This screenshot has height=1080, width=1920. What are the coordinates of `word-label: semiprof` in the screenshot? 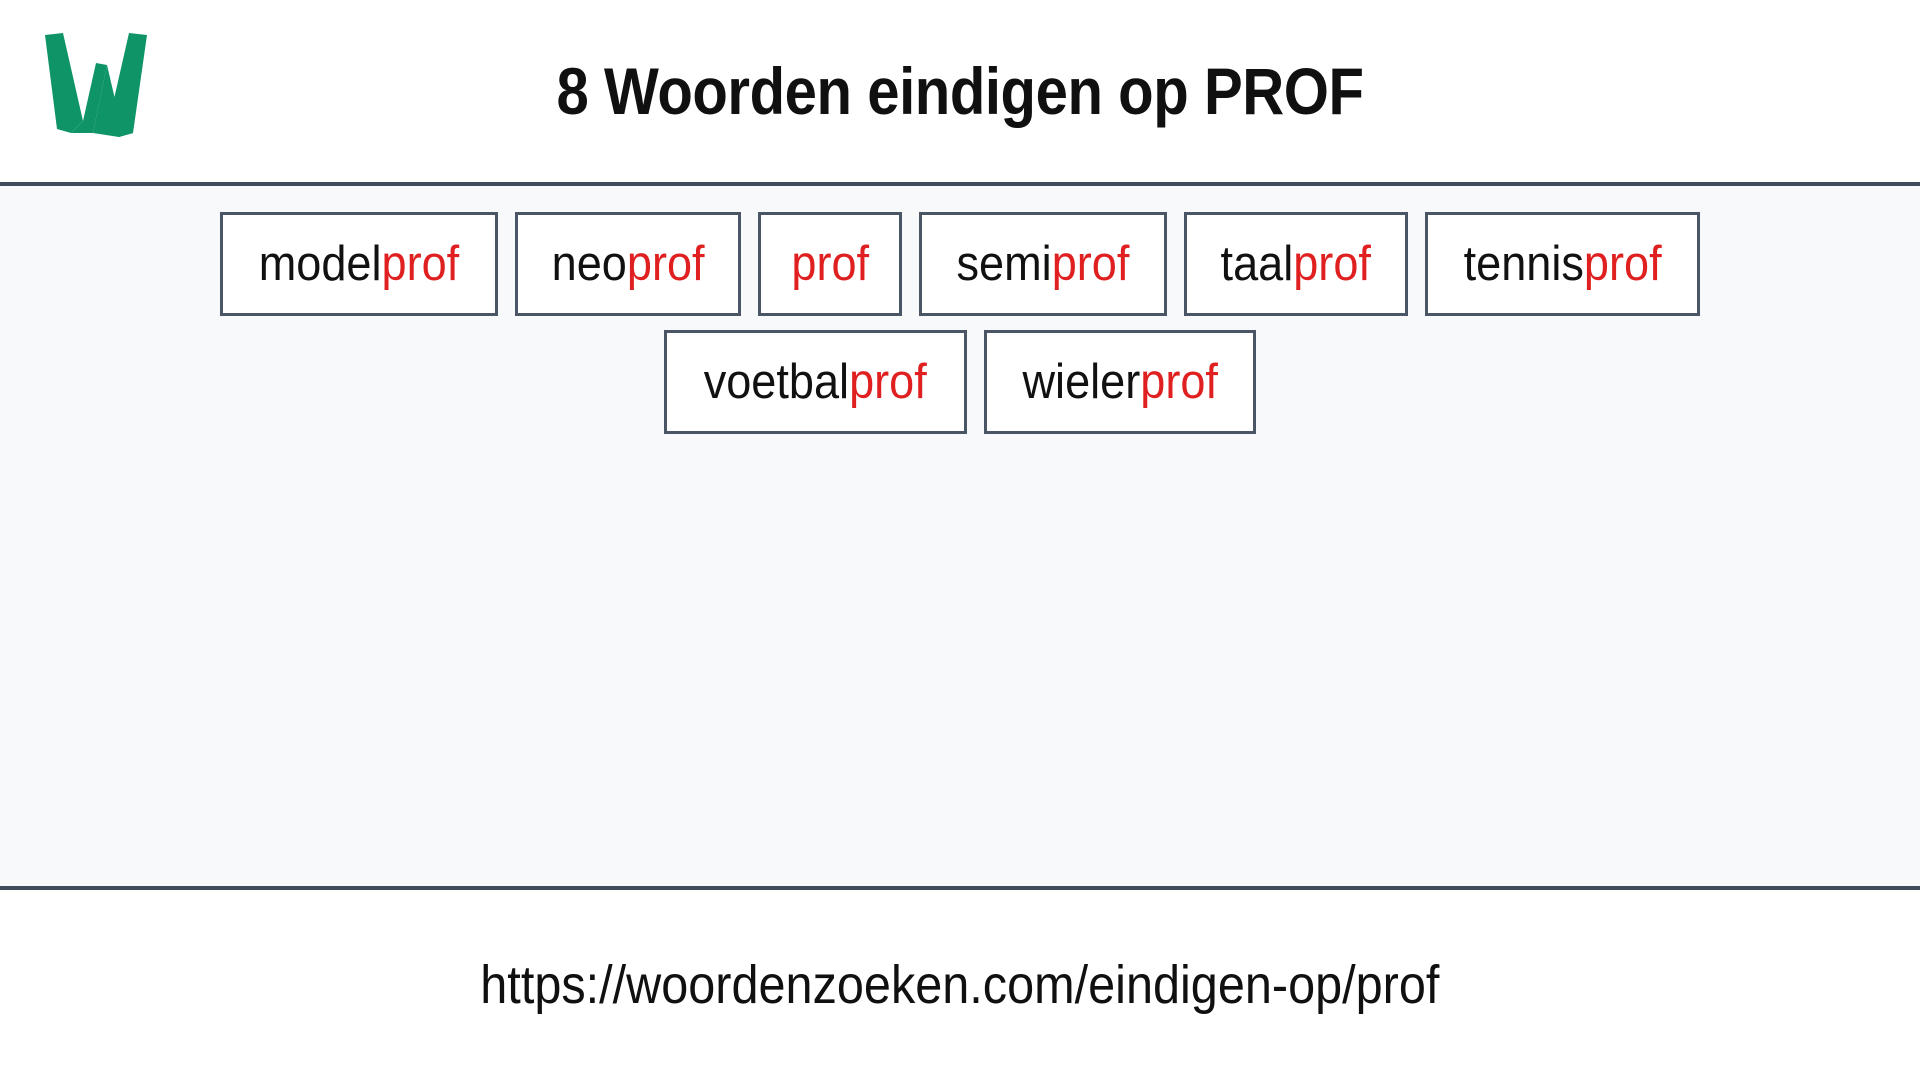 It's located at (1043, 263).